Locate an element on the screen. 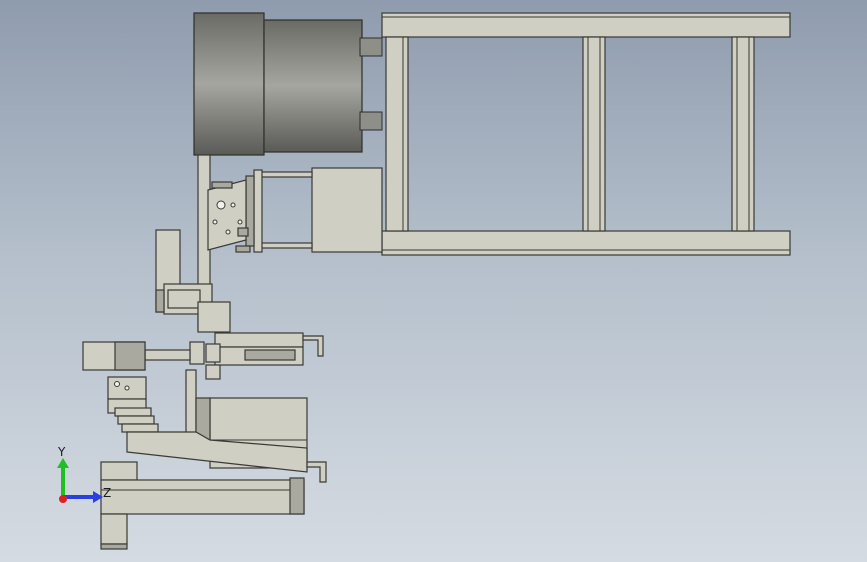 The width and height of the screenshot is (867, 562). arm-elbow is located at coordinates (214, 317).